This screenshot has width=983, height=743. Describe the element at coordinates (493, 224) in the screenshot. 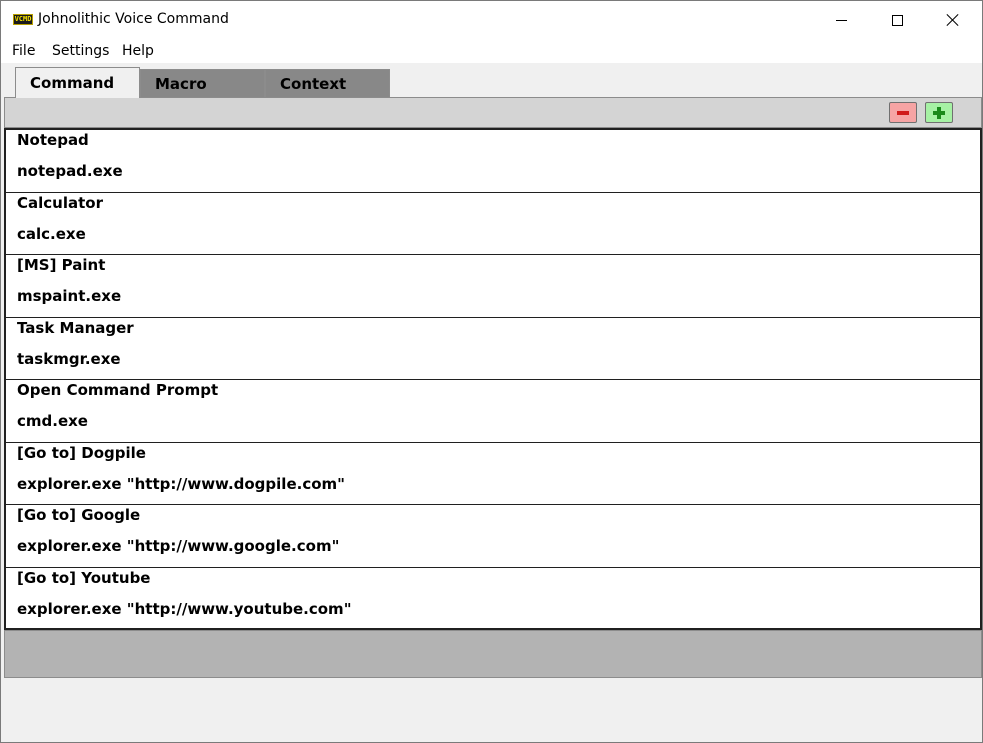

I see `command-row: Calculator calc.exe` at that location.